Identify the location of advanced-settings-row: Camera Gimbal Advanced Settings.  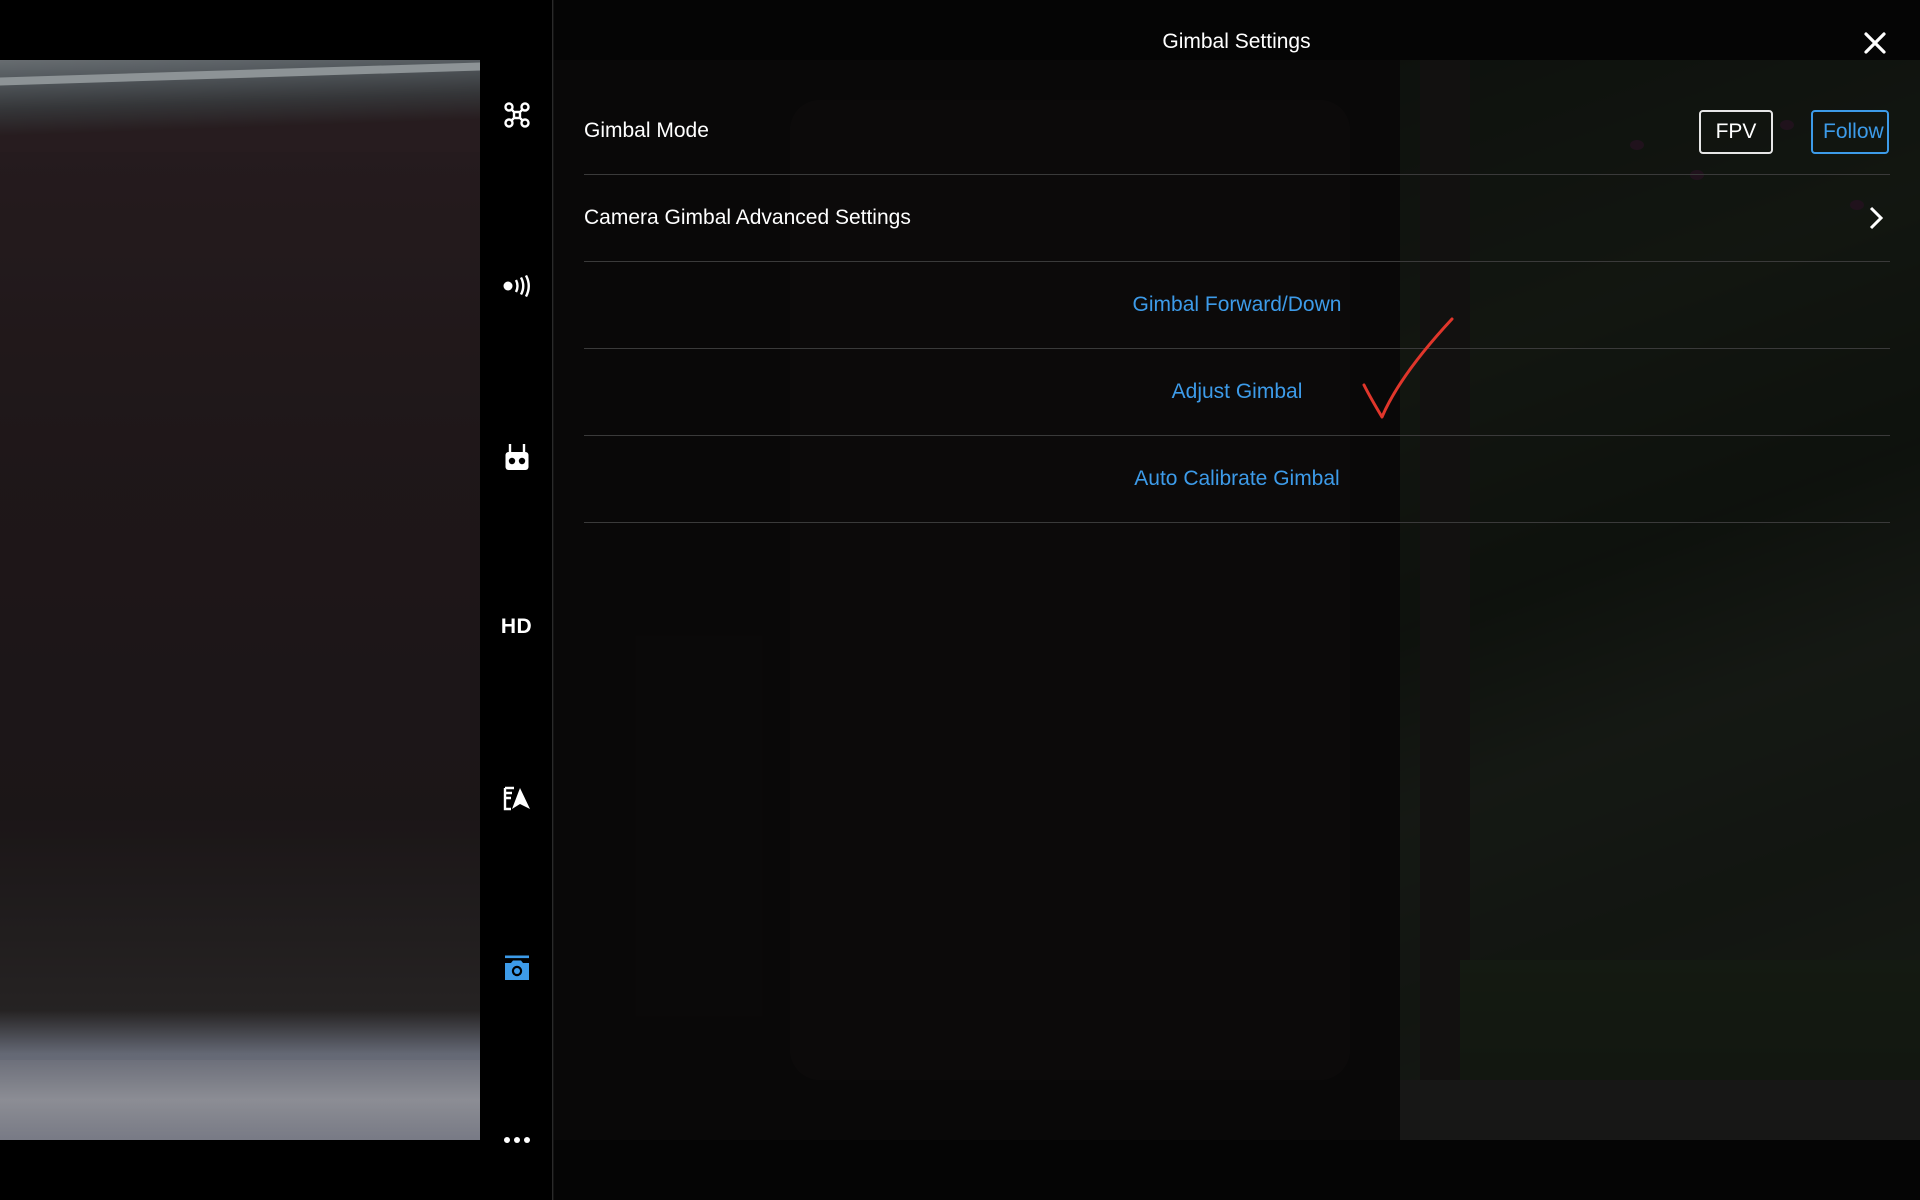
(1237, 218).